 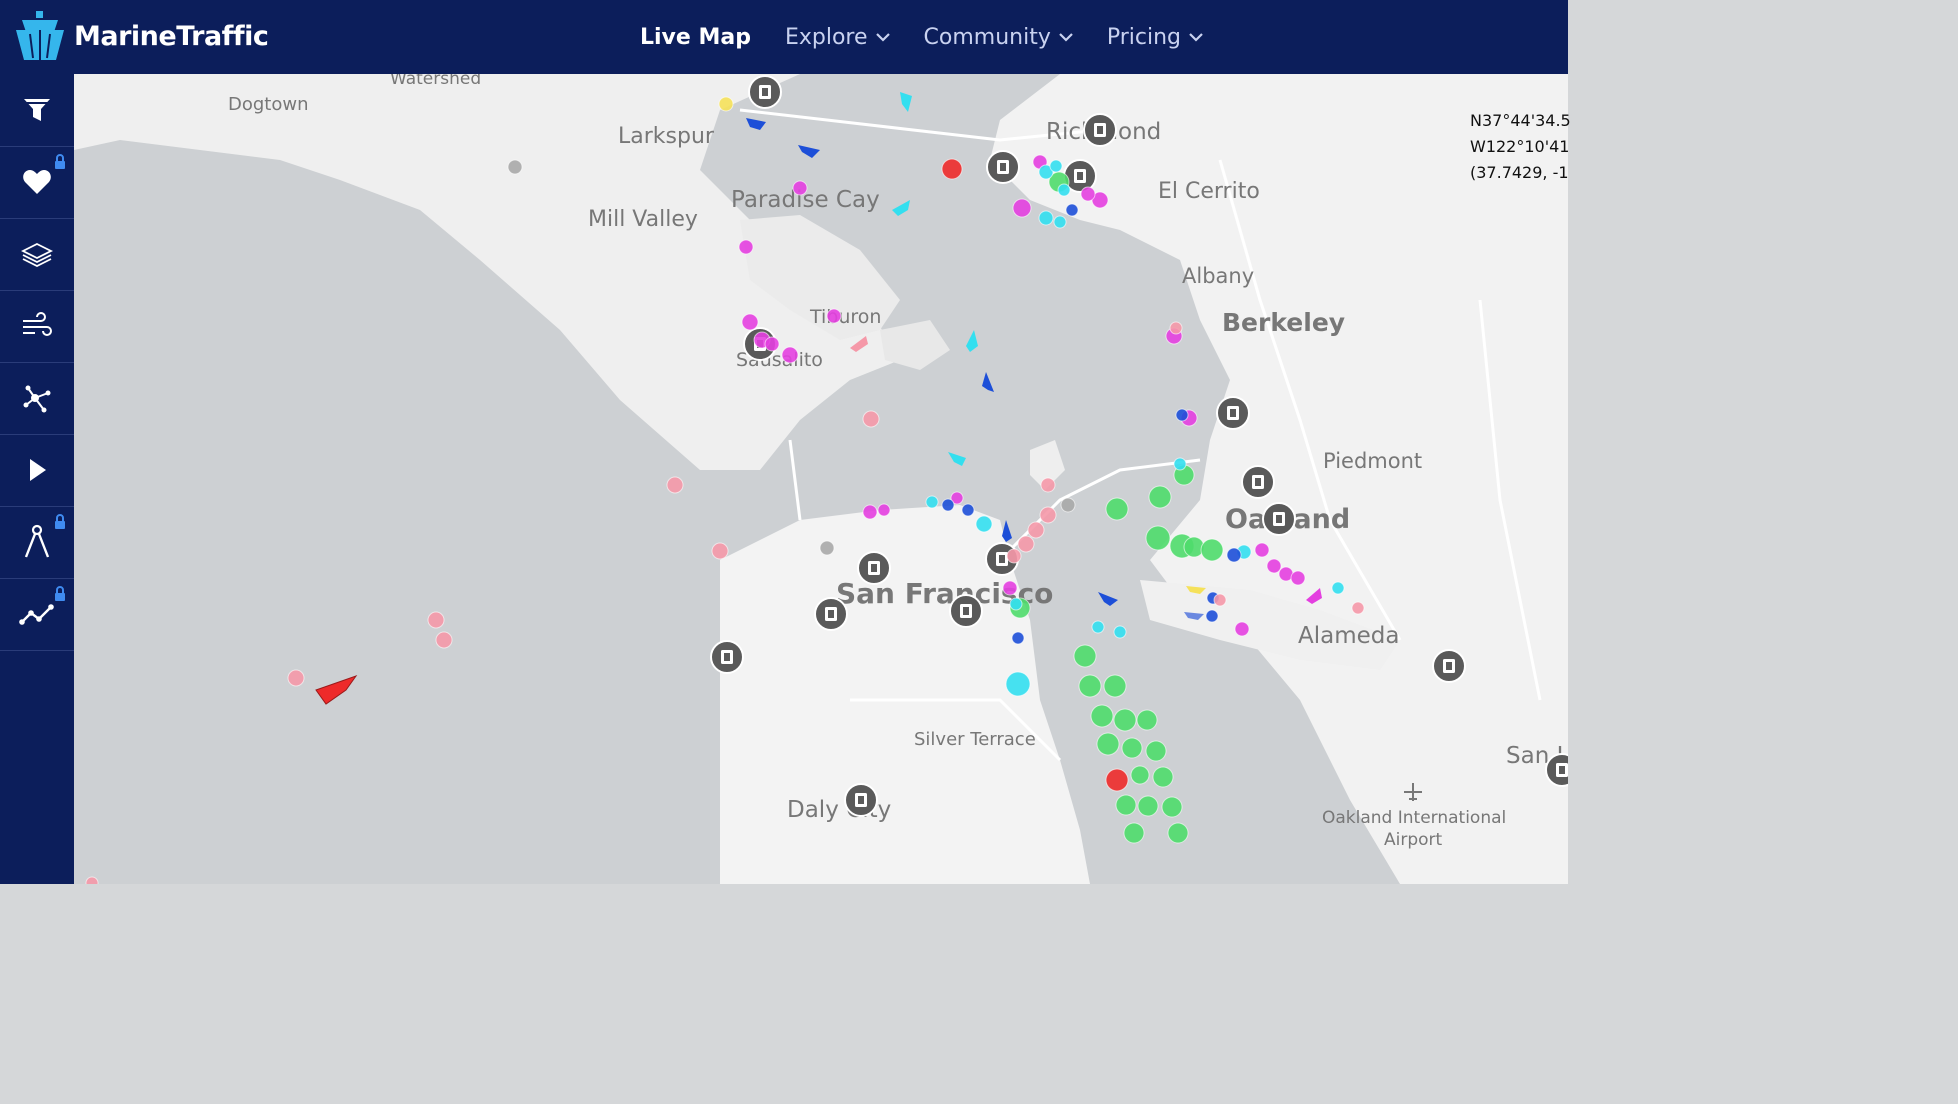 I want to click on nav-community: Community, so click(x=998, y=37).